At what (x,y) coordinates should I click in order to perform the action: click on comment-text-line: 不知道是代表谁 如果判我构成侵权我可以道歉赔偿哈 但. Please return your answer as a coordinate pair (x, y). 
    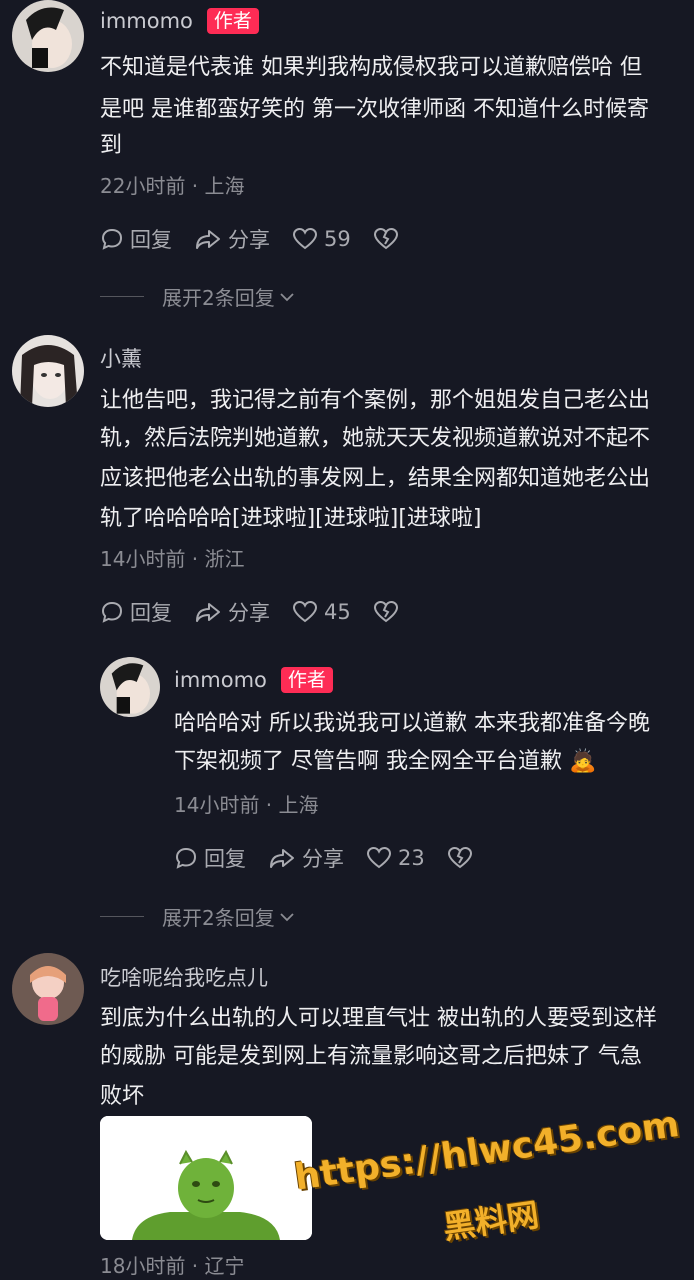
    Looking at the image, I should click on (371, 67).